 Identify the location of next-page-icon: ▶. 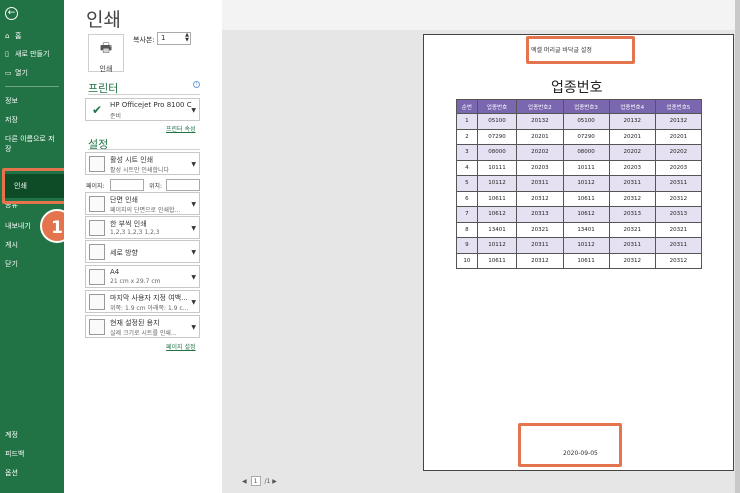
(274, 481).